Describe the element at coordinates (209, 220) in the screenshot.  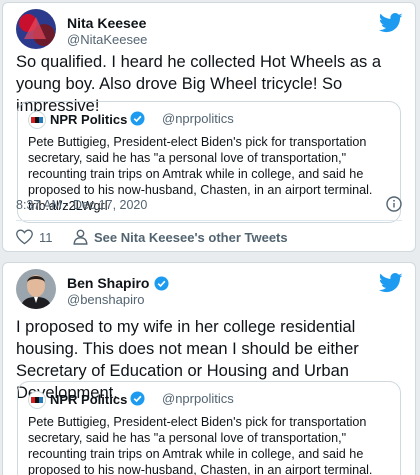
I see `divider` at that location.